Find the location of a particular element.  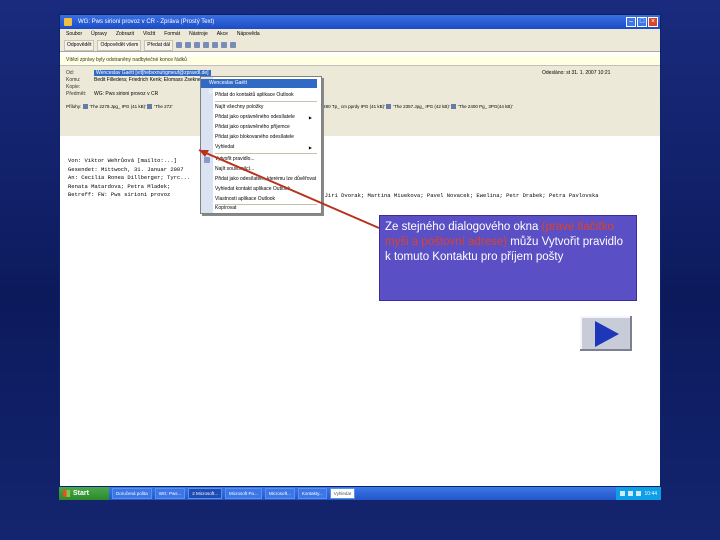

play-icon is located at coordinates (607, 334).